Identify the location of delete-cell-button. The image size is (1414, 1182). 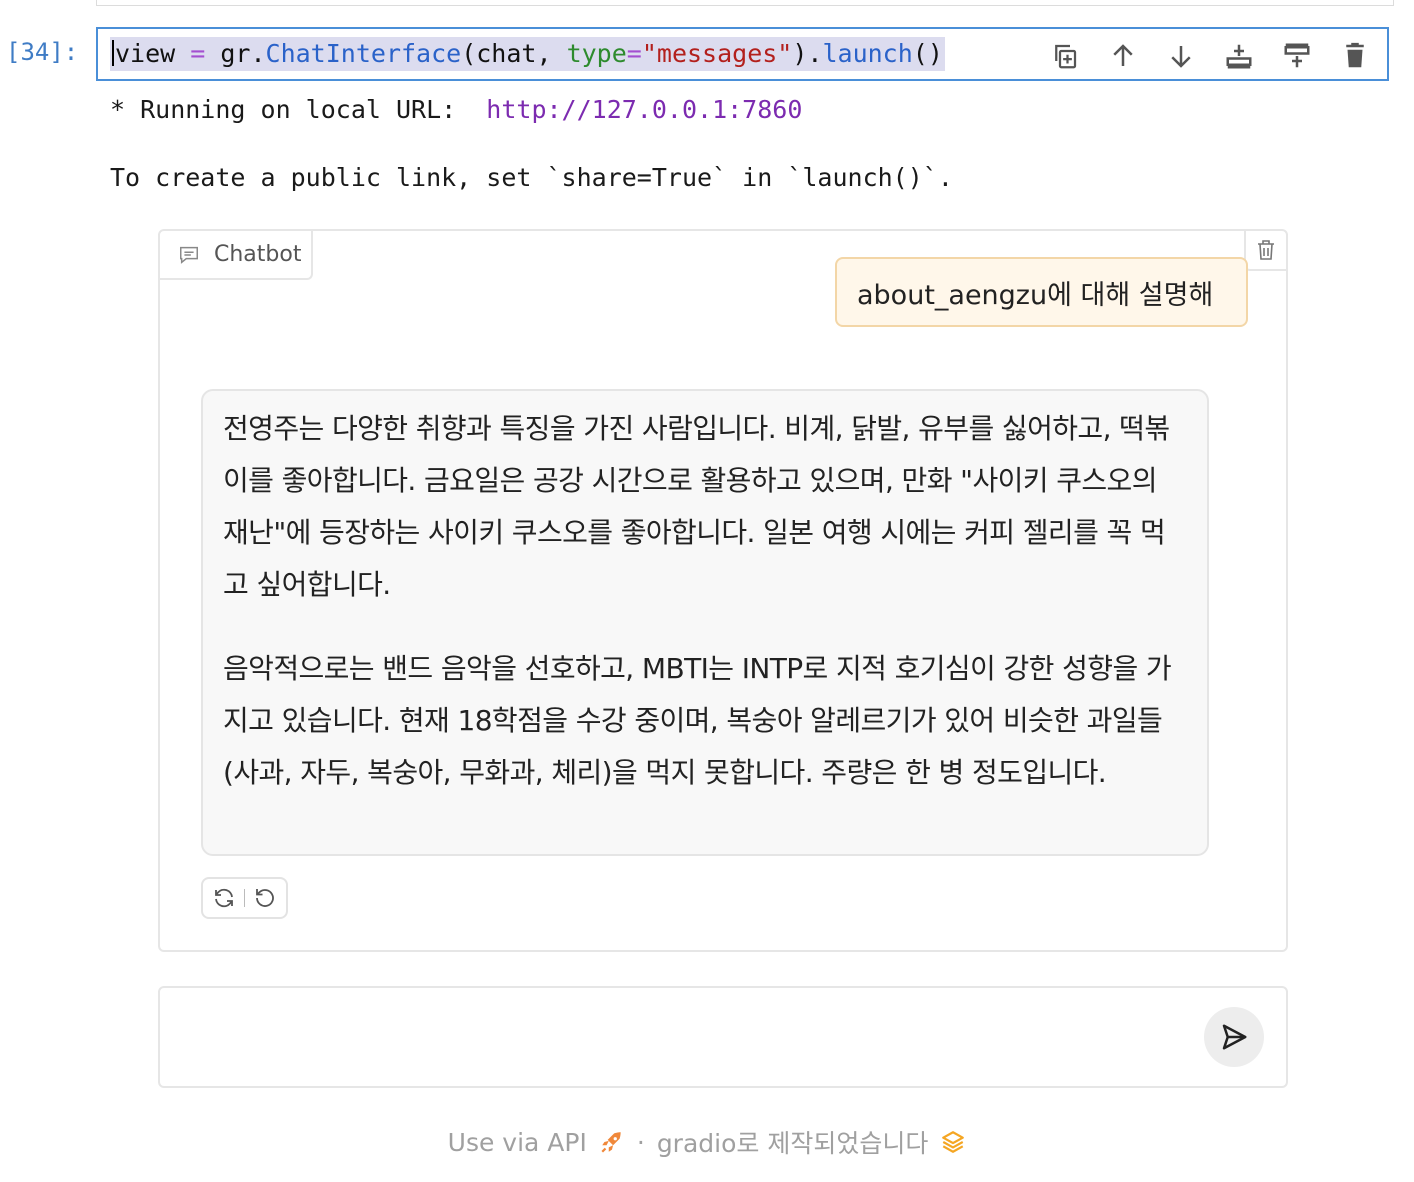
(1355, 56).